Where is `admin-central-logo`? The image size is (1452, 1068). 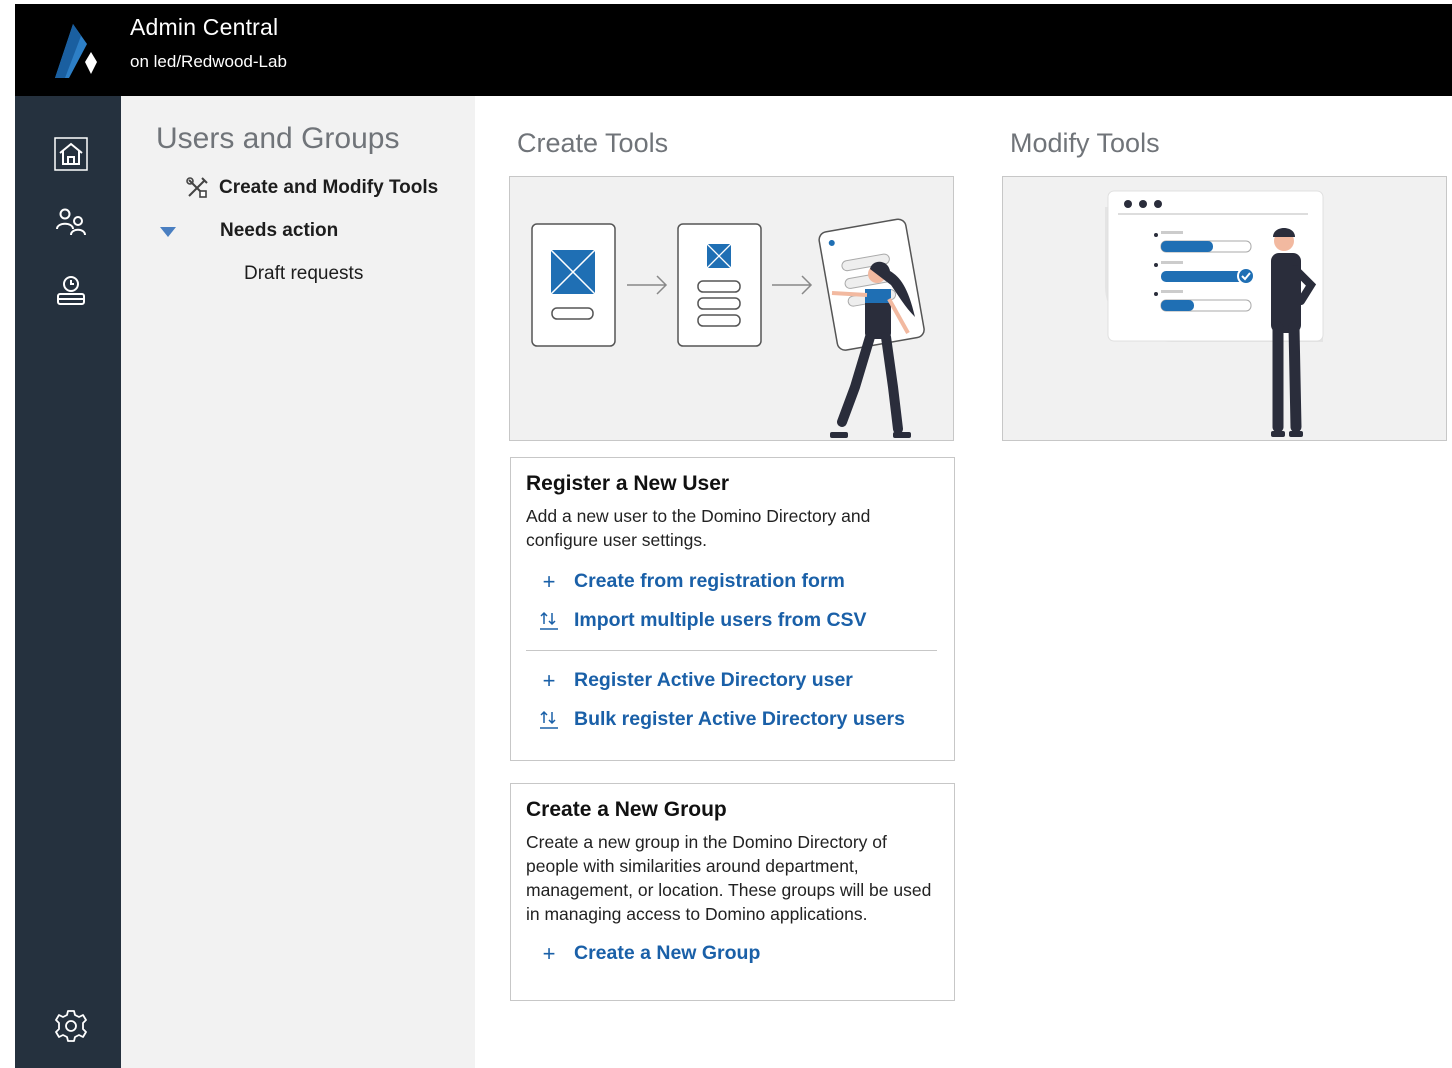
admin-central-logo is located at coordinates (76, 50).